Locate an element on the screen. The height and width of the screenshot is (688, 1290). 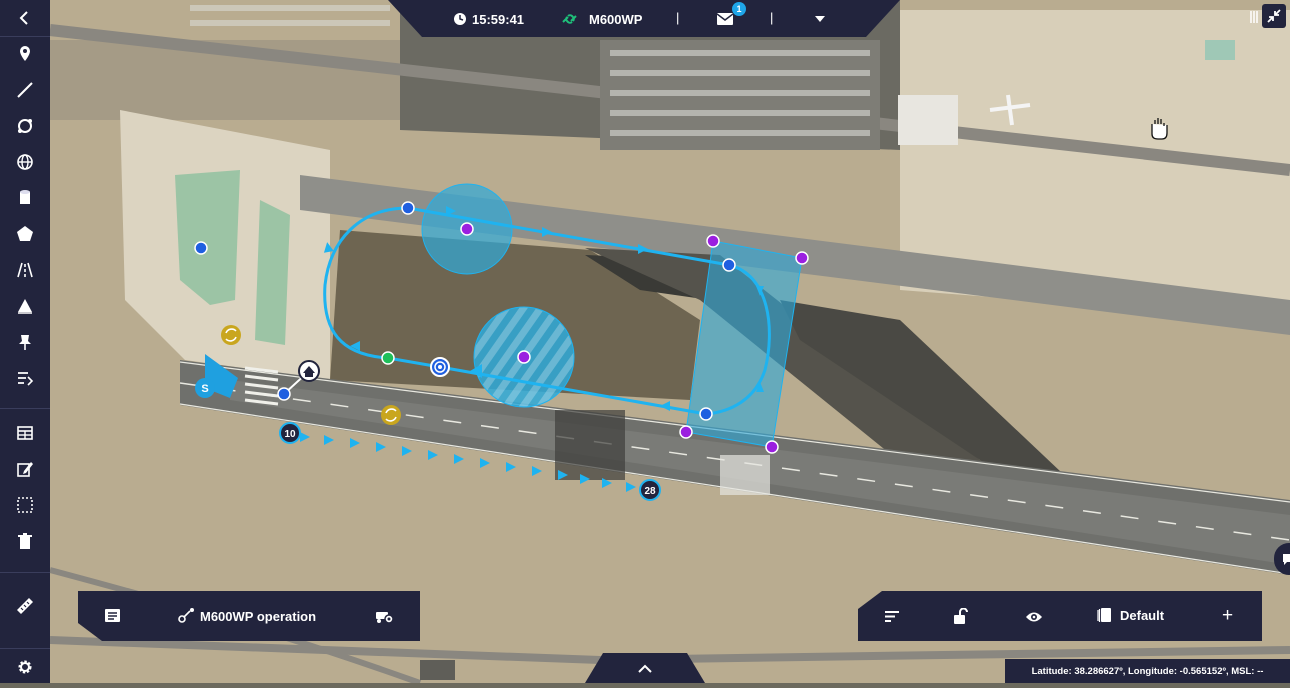
route-icon is located at coordinates (26, 379).